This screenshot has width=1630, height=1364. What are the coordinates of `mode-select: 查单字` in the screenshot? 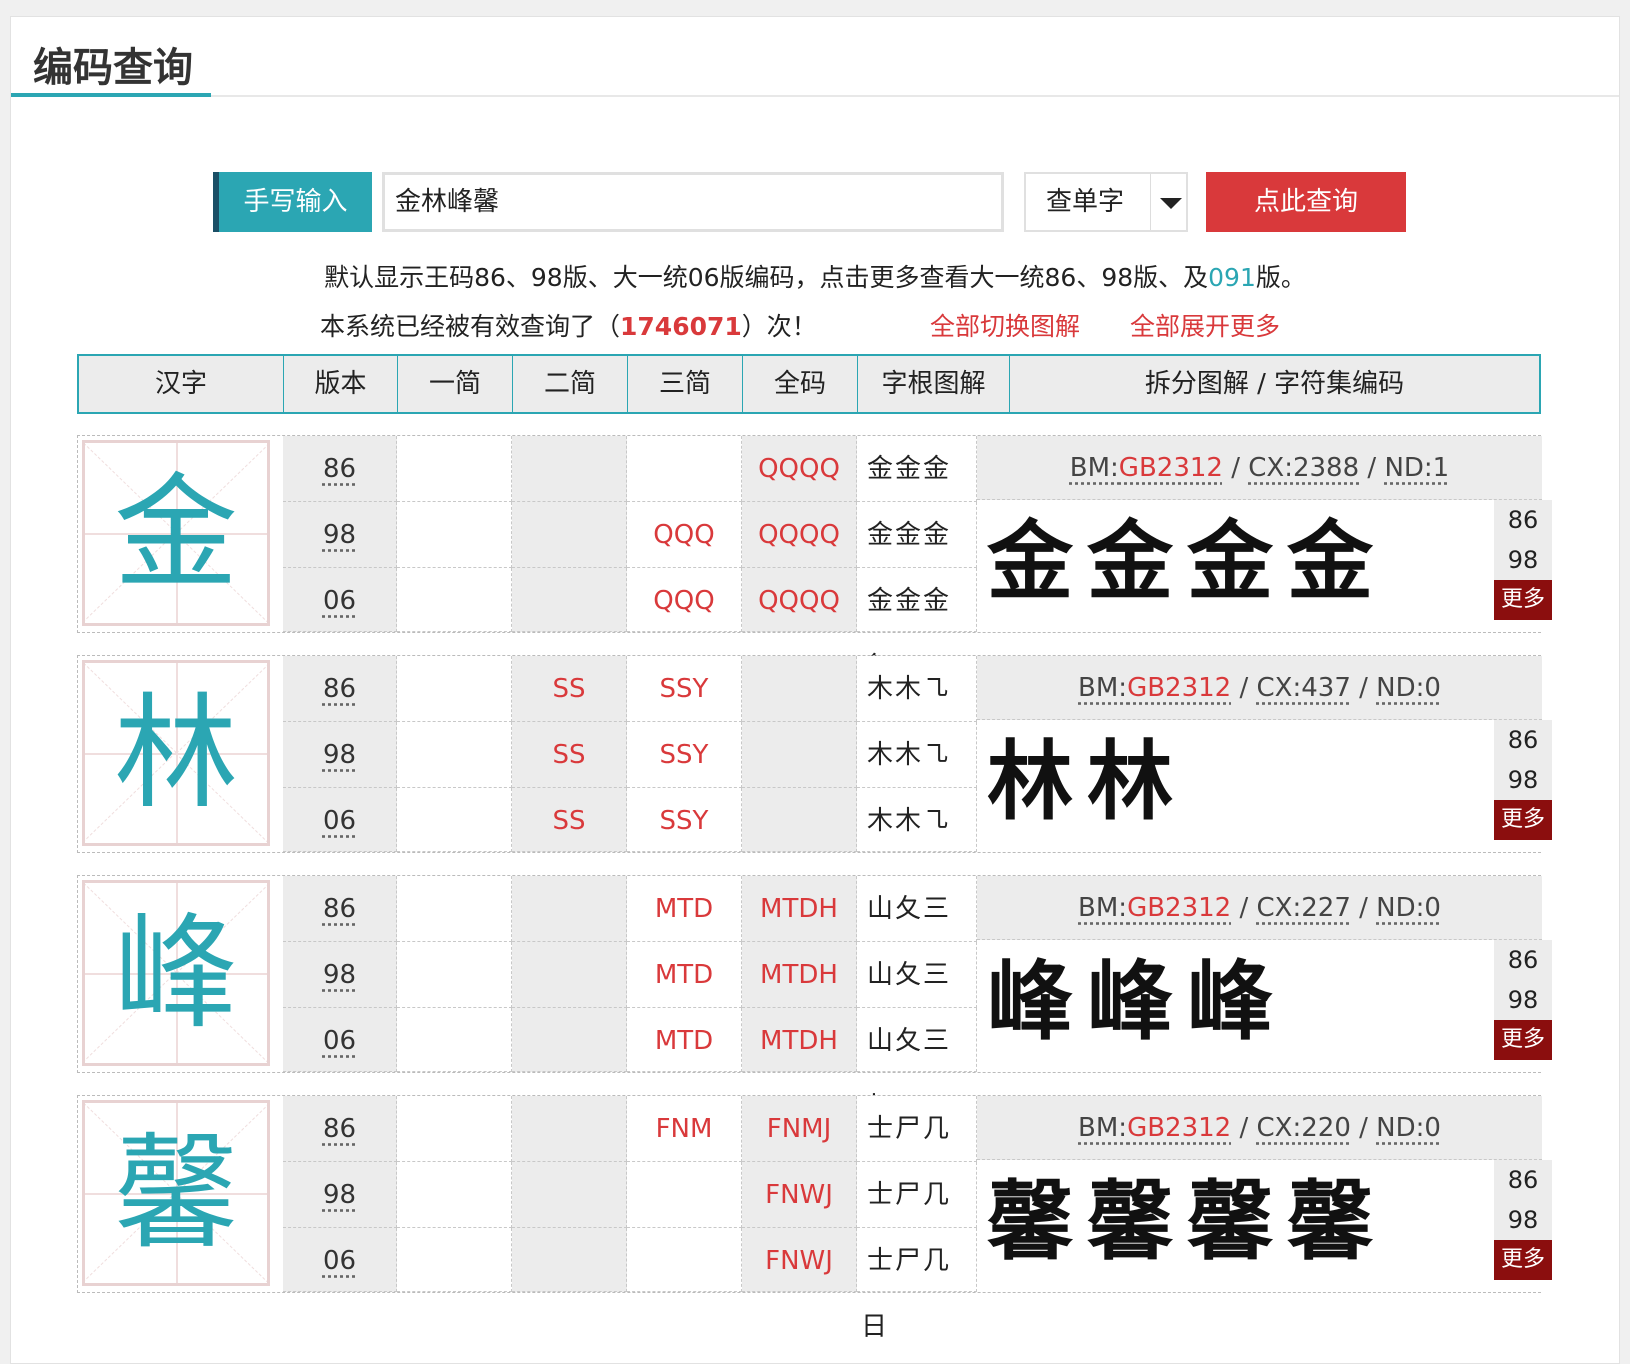 It's located at (1106, 202).